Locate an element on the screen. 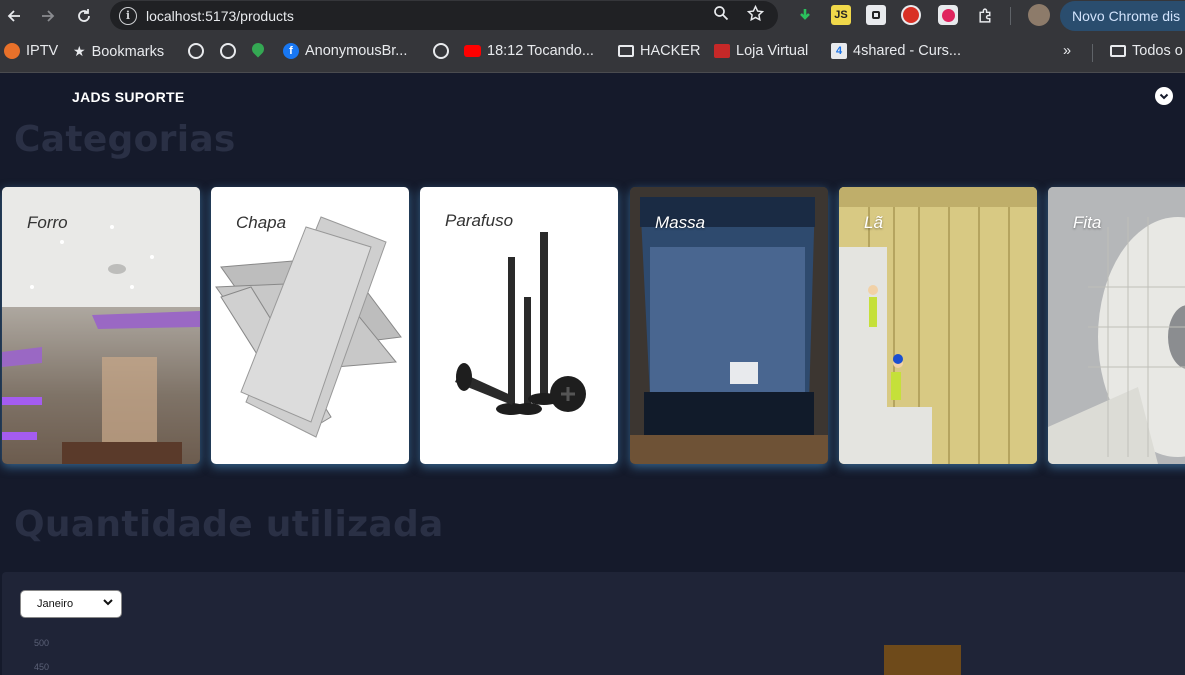  category-label: Lã is located at coordinates (873, 222).